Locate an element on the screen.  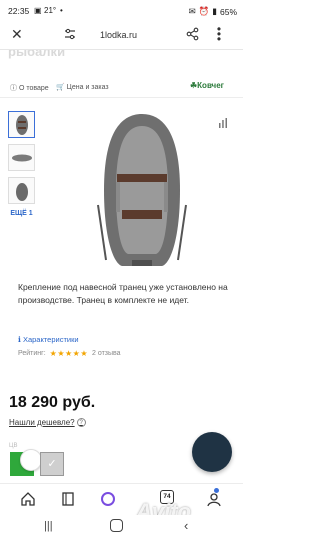
mail-icon: ✉ is located at coordinates (192, 11).